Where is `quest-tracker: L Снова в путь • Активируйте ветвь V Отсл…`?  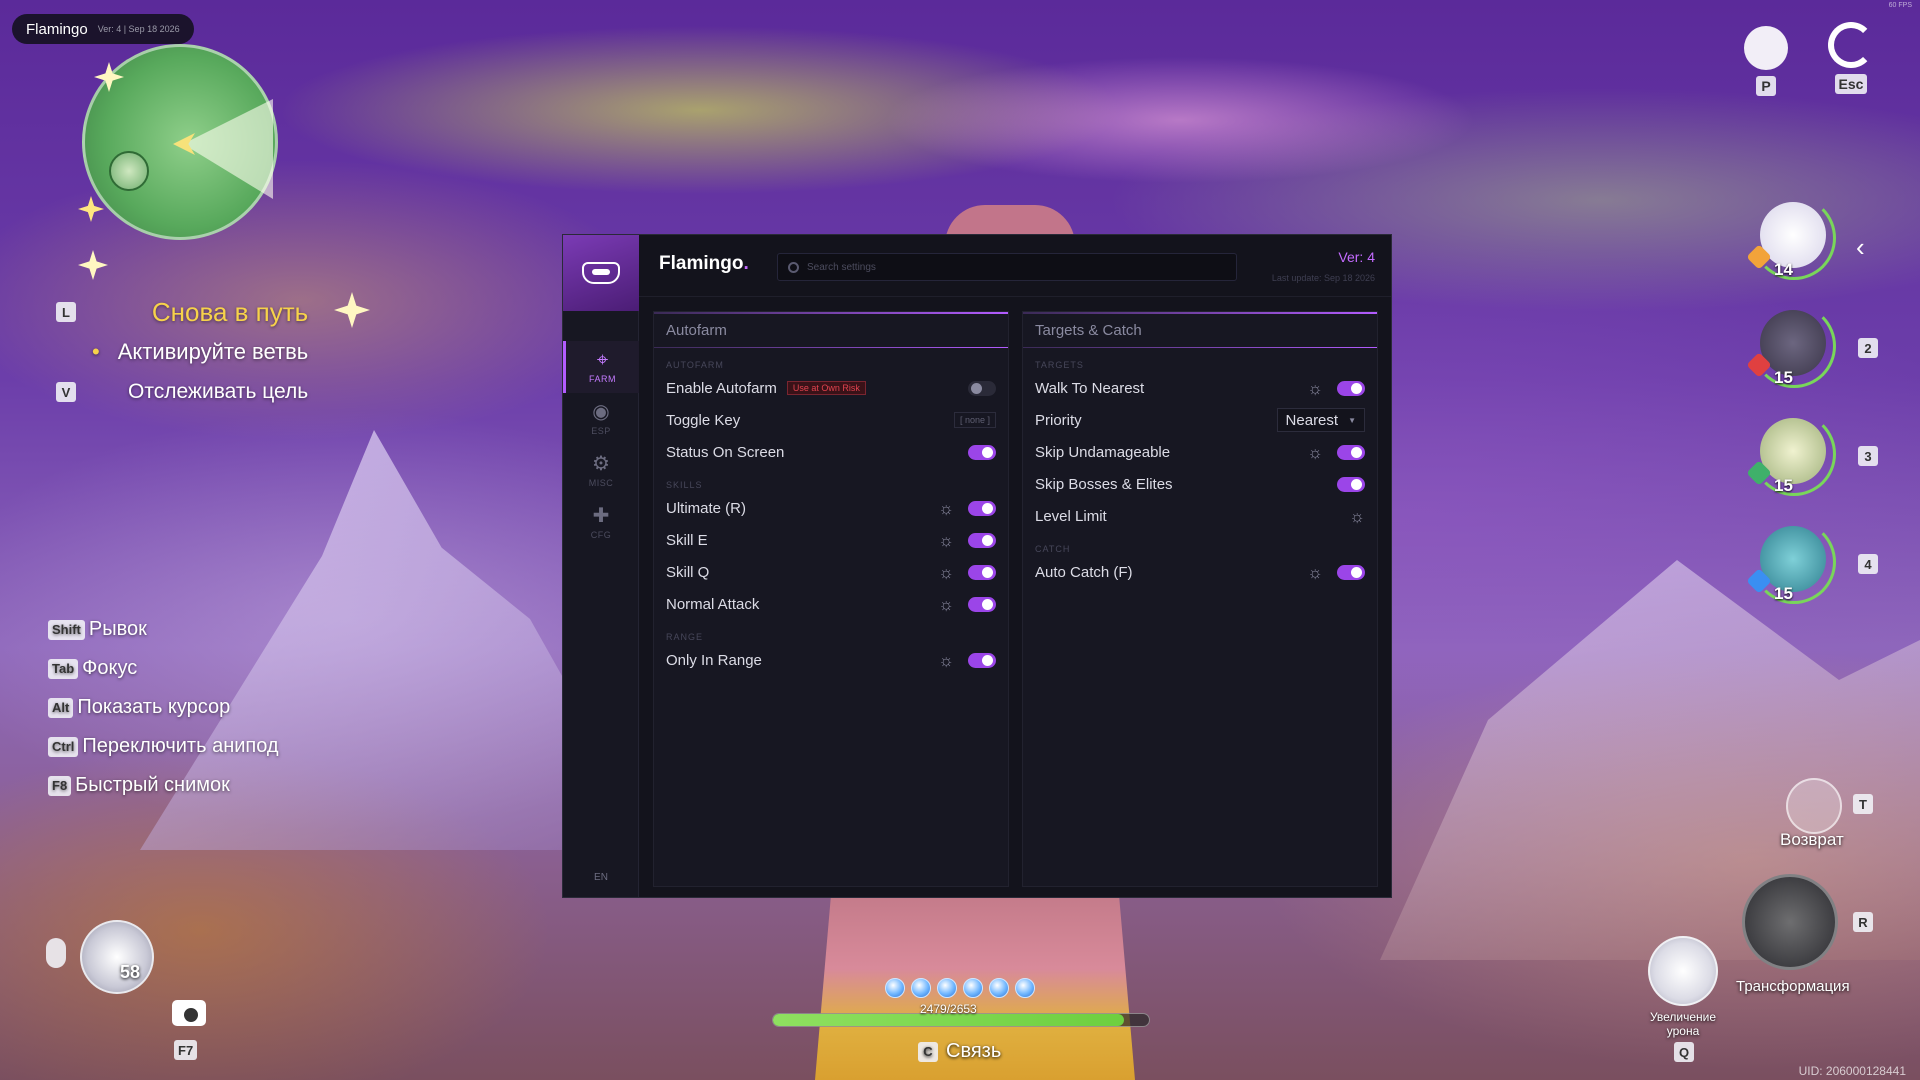 quest-tracker: L Снова в путь • Активируйте ветвь V Отсл… is located at coordinates (182, 356).